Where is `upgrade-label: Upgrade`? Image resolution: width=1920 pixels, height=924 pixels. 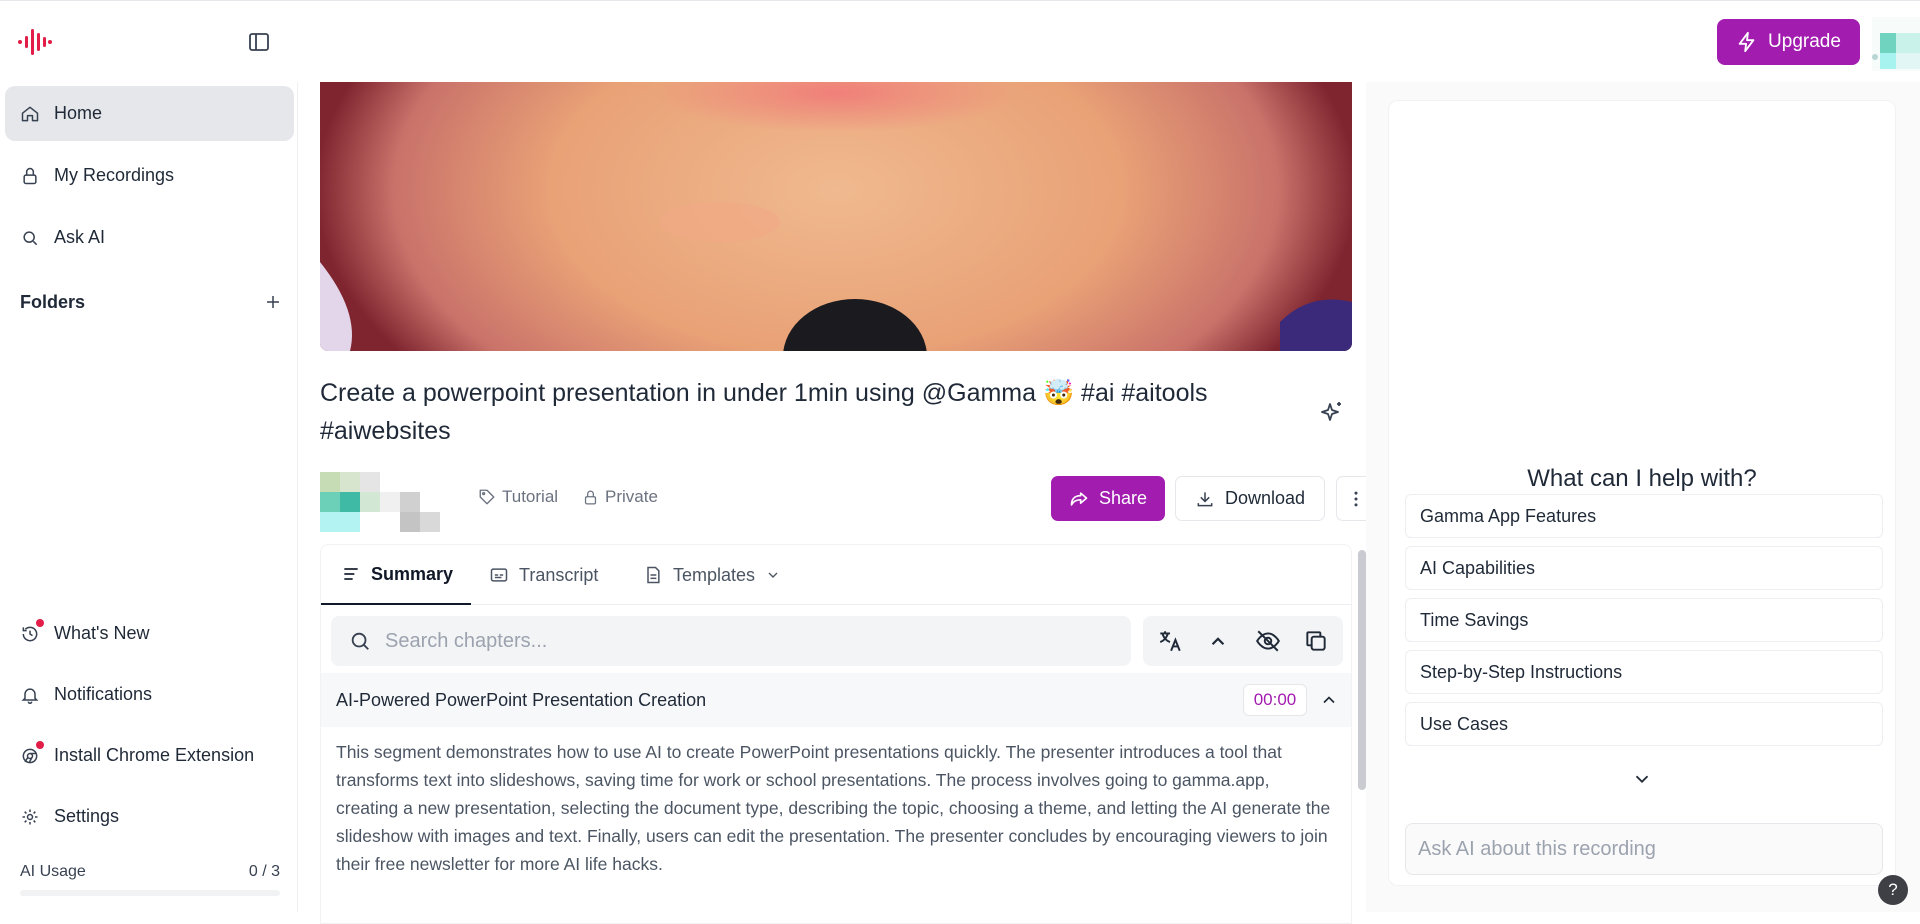 upgrade-label: Upgrade is located at coordinates (1804, 41).